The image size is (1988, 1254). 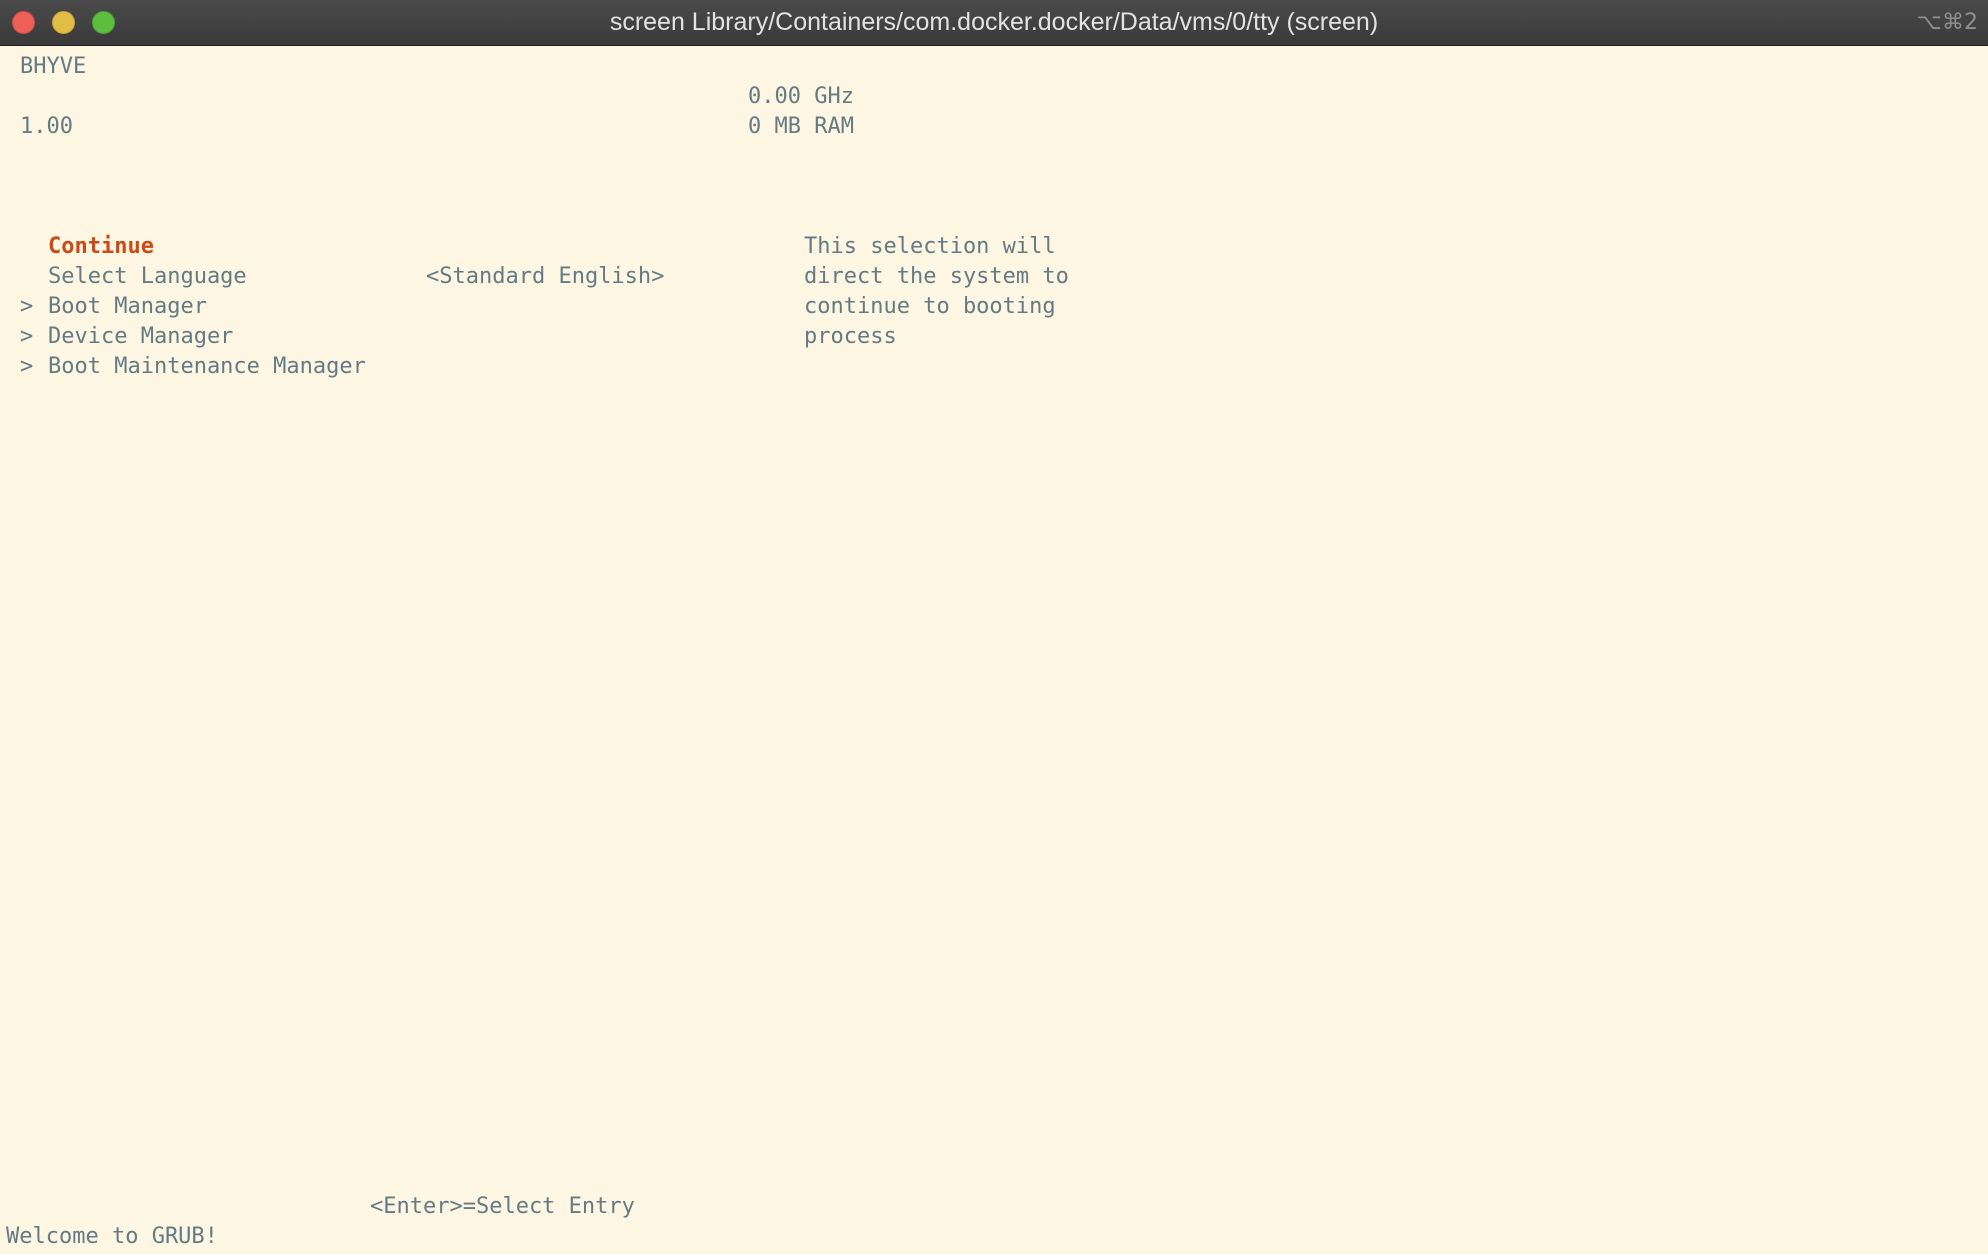 What do you see at coordinates (112, 1236) in the screenshot?
I see `welcome-message: Welcome to GRUB!` at bounding box center [112, 1236].